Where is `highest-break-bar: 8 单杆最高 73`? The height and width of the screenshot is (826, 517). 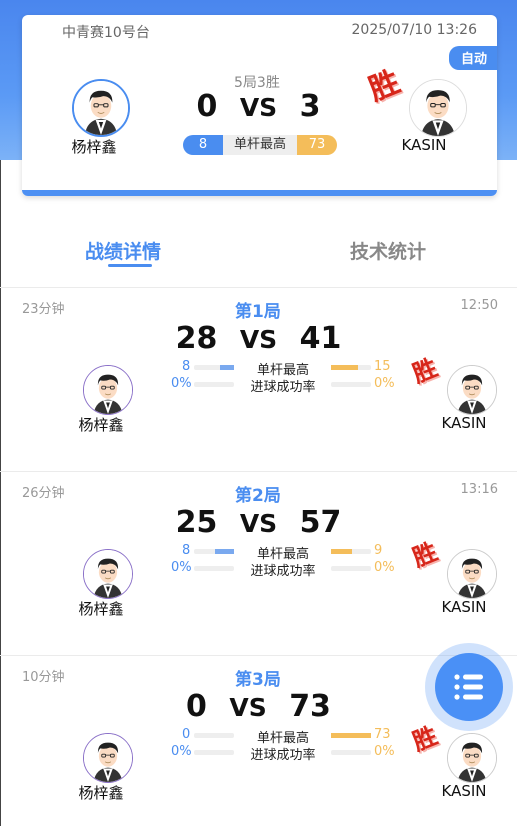
highest-break-bar: 8 单杆最高 73 is located at coordinates (260, 145).